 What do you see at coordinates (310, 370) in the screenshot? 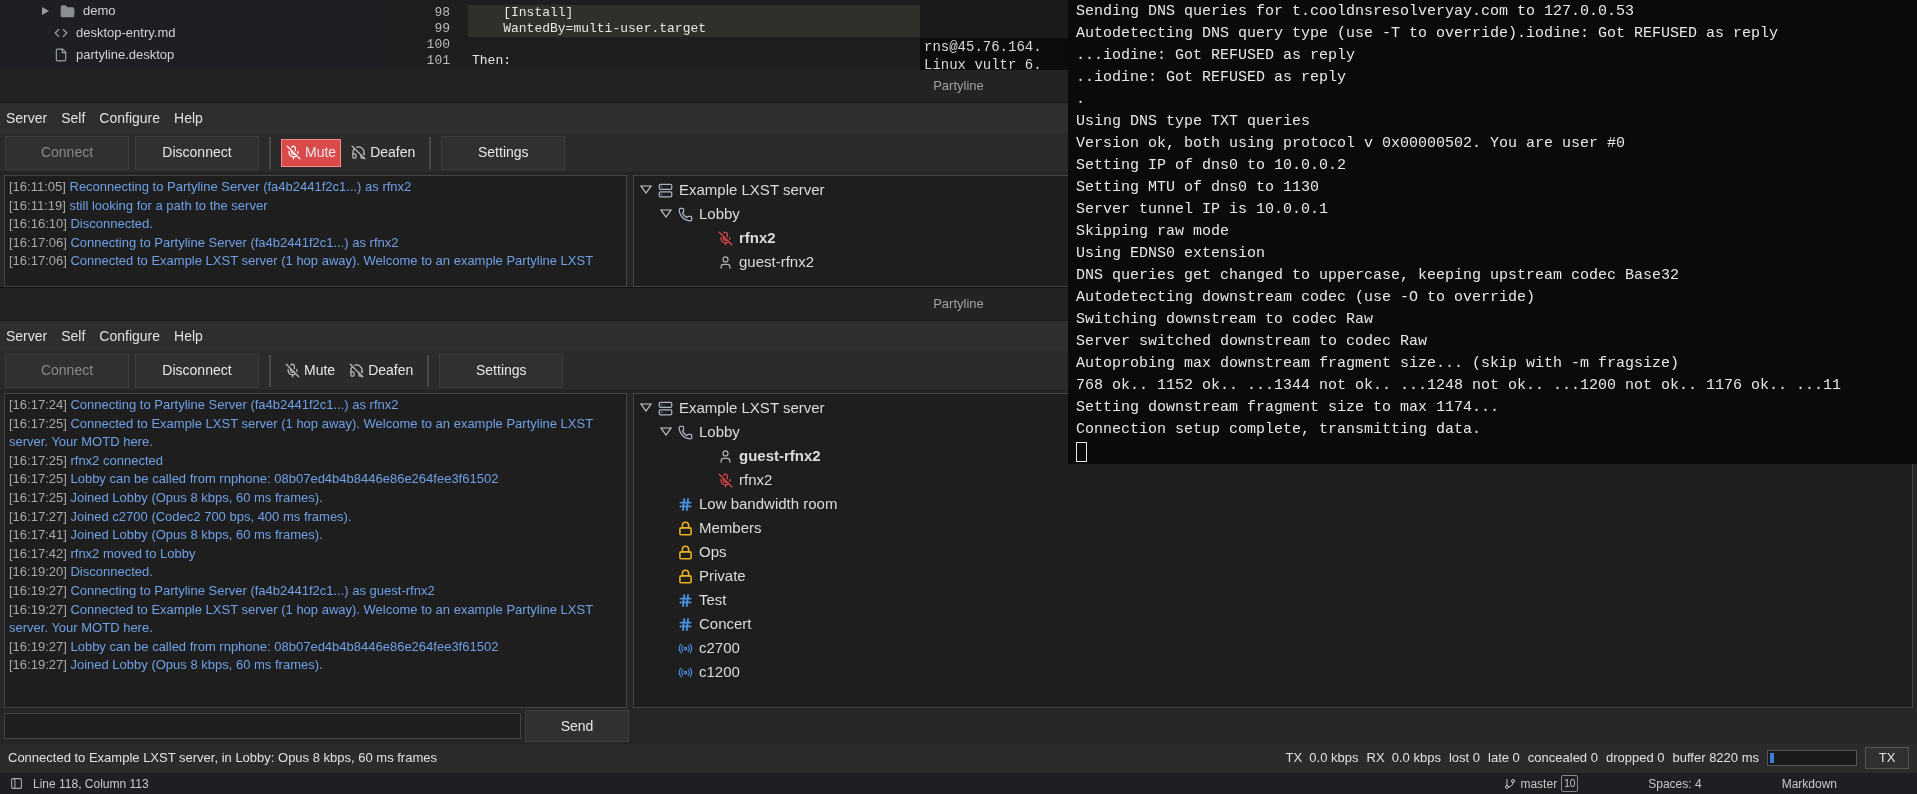
I see `mute-button: Mute` at bounding box center [310, 370].